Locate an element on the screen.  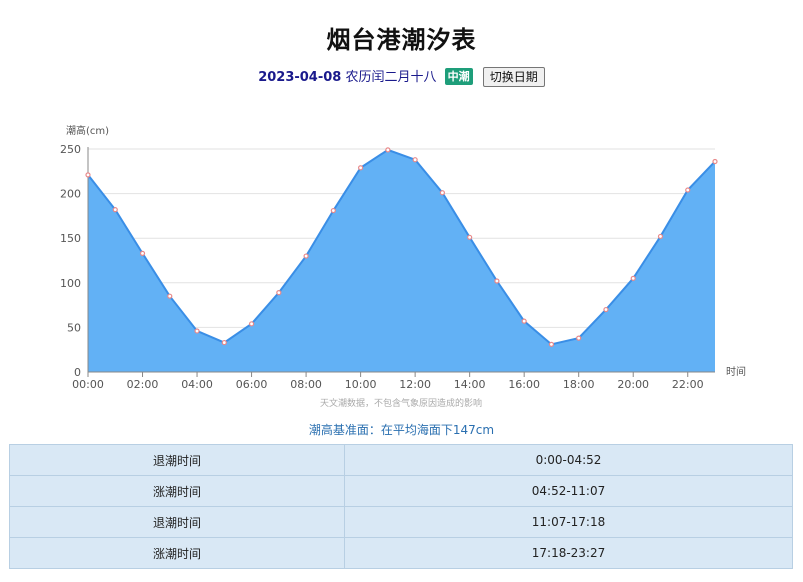
table-row: 涨潮时间 04:52-11:07 is located at coordinates (401, 491).